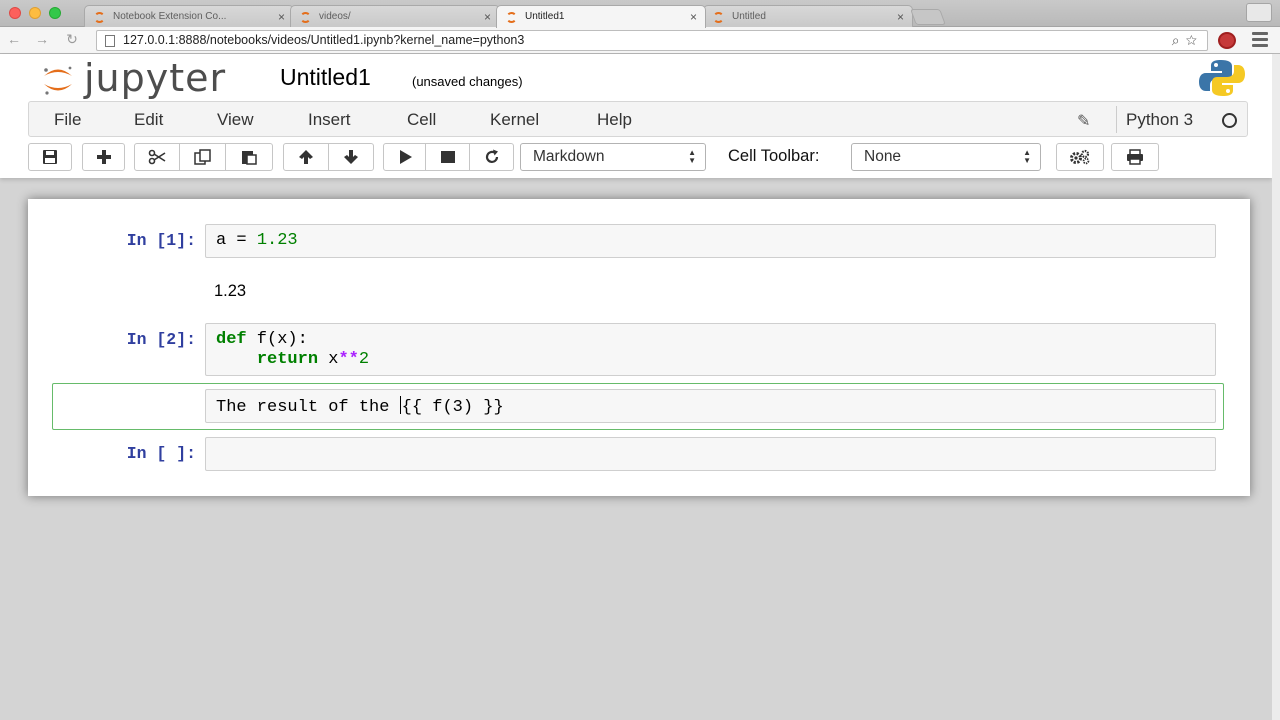 This screenshot has width=1280, height=720. What do you see at coordinates (277, 339) in the screenshot?
I see `code-text: f(x):` at bounding box center [277, 339].